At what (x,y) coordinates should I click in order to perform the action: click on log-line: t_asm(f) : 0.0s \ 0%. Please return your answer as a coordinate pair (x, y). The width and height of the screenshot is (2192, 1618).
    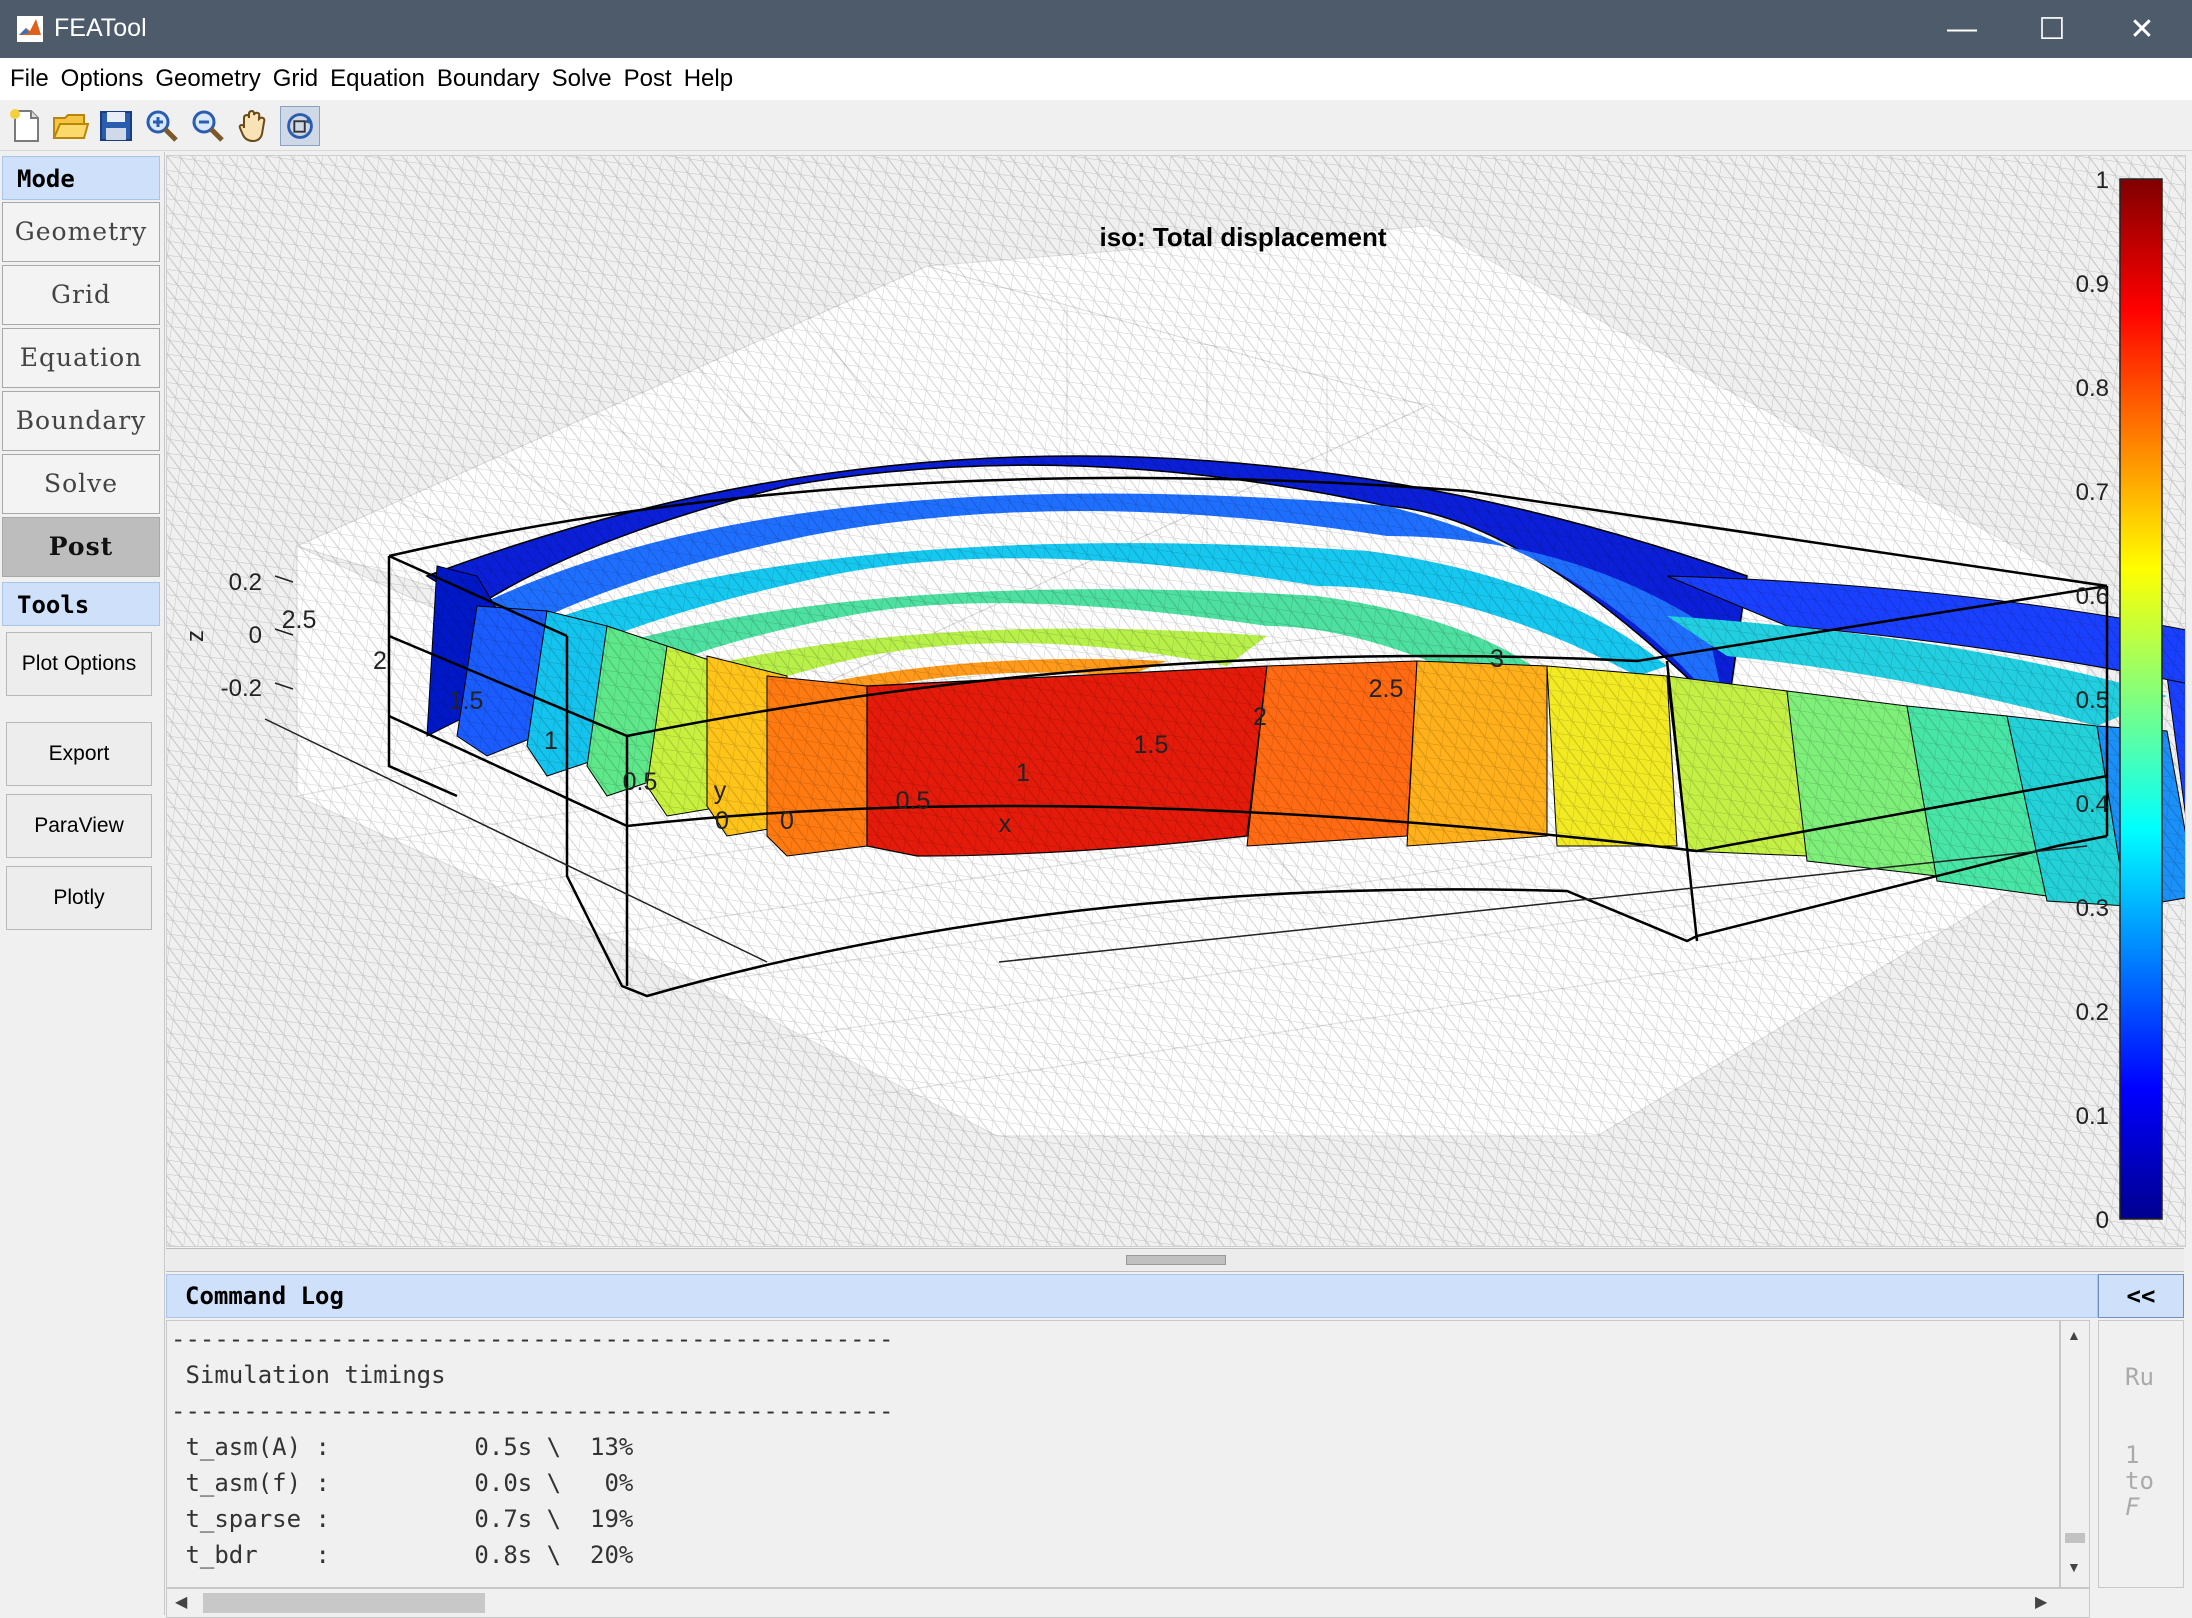
    Looking at the image, I should click on (402, 1483).